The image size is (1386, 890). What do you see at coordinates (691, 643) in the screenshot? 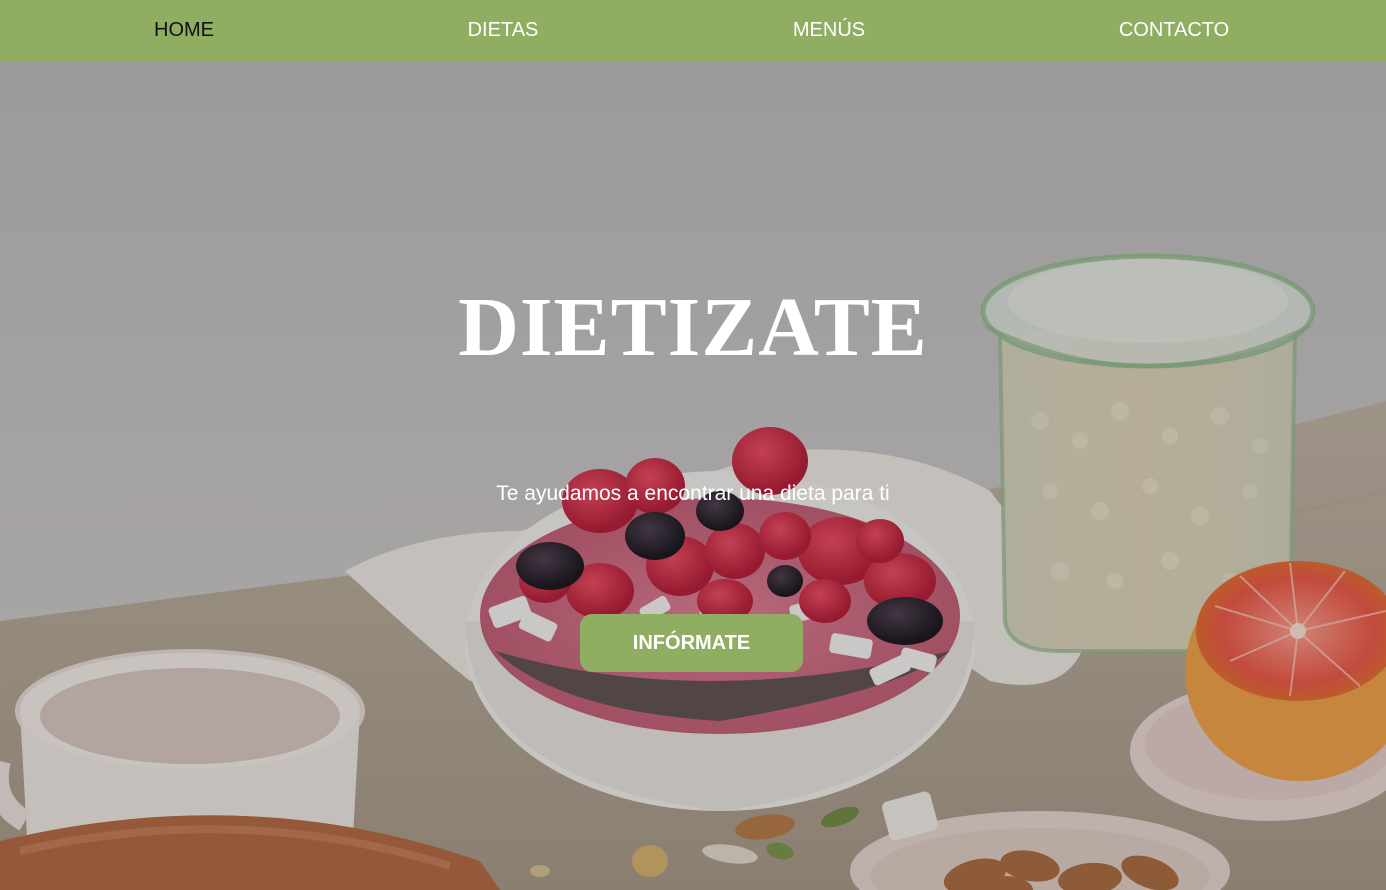
I see `informate-button: INFÓRMATE` at bounding box center [691, 643].